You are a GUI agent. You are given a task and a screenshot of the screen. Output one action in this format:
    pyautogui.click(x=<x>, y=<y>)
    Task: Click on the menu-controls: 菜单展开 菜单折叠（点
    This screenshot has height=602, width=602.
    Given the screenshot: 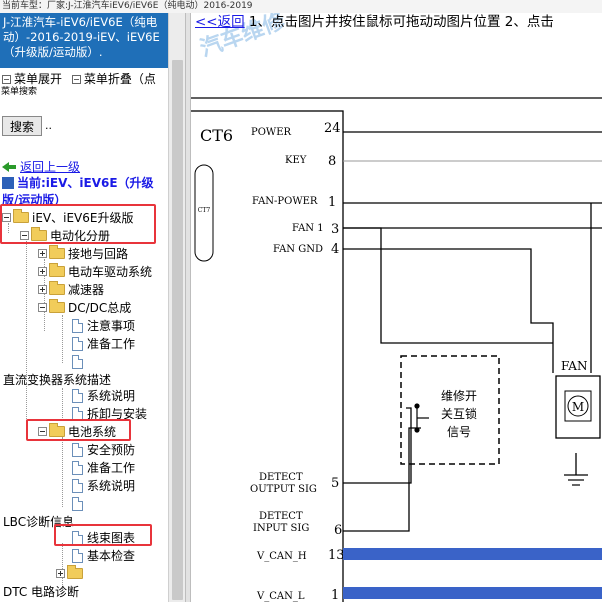 What is the action you would take?
    pyautogui.click(x=84, y=79)
    